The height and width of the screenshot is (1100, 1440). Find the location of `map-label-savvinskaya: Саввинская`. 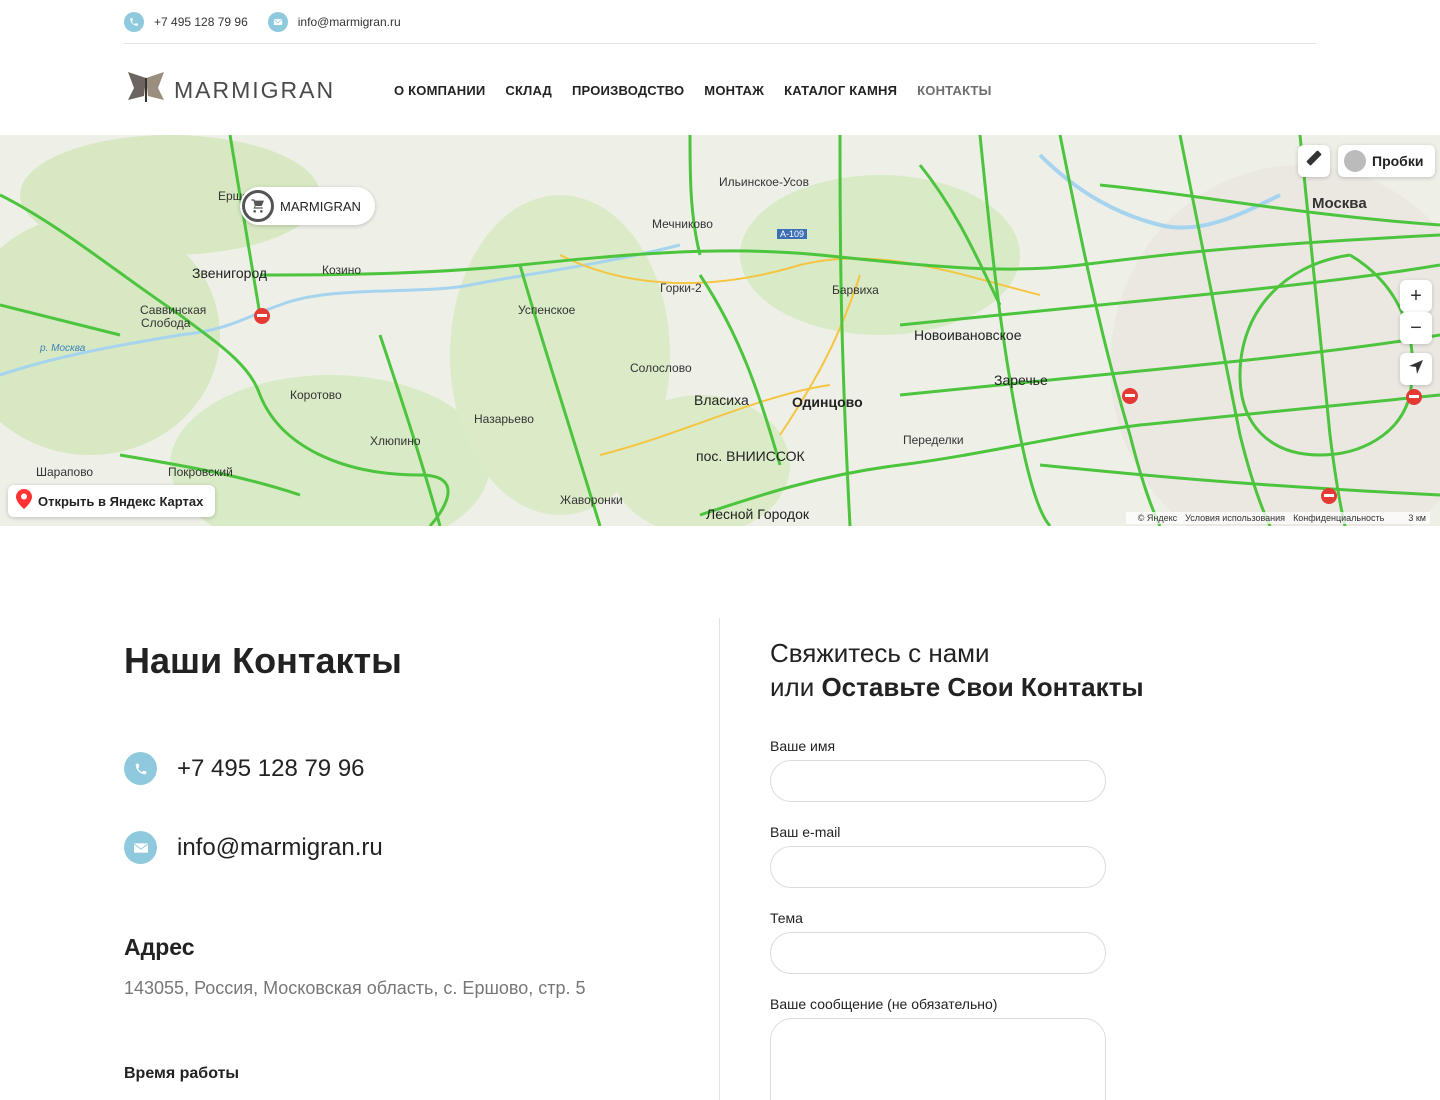

map-label-savvinskaya: Саввинская is located at coordinates (173, 310).